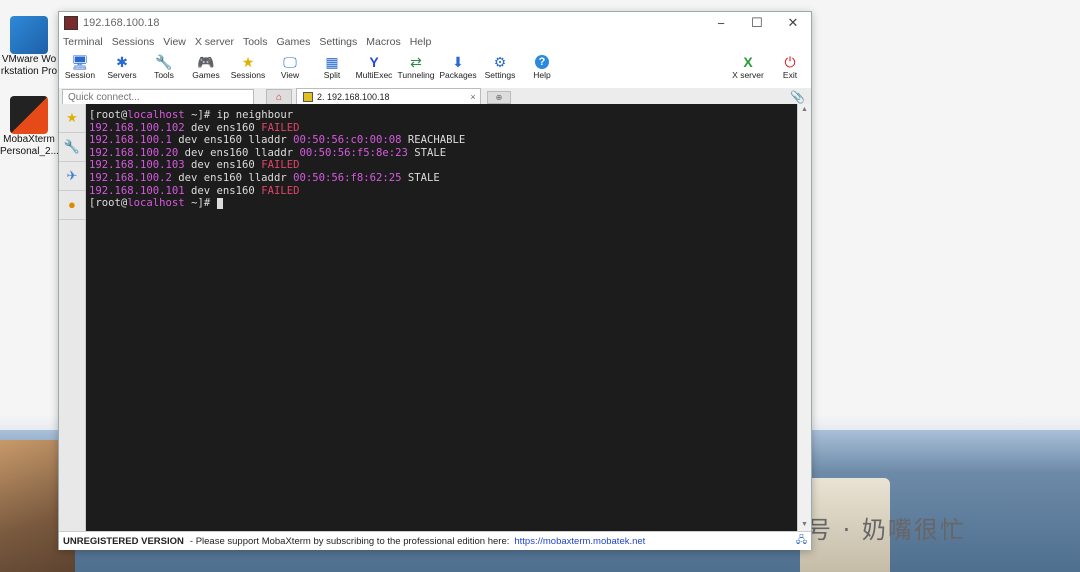  I want to click on menu-macros: Macros, so click(383, 42).